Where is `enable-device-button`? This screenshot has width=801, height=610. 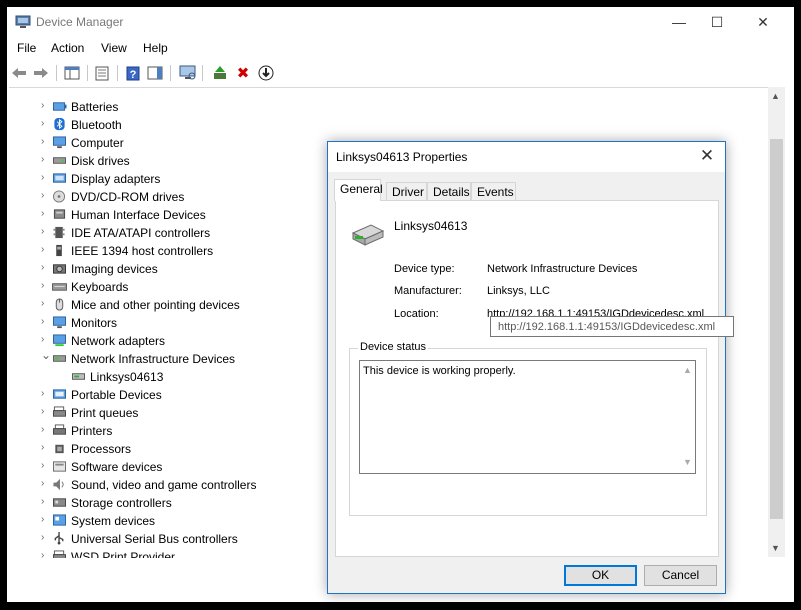 enable-device-button is located at coordinates (266, 73).